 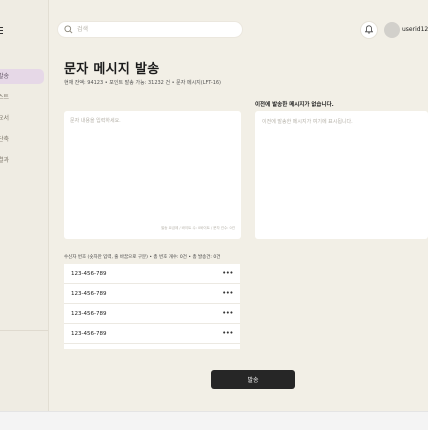 What do you see at coordinates (22, 160) in the screenshot?
I see `sidebar-item-results: 결과` at bounding box center [22, 160].